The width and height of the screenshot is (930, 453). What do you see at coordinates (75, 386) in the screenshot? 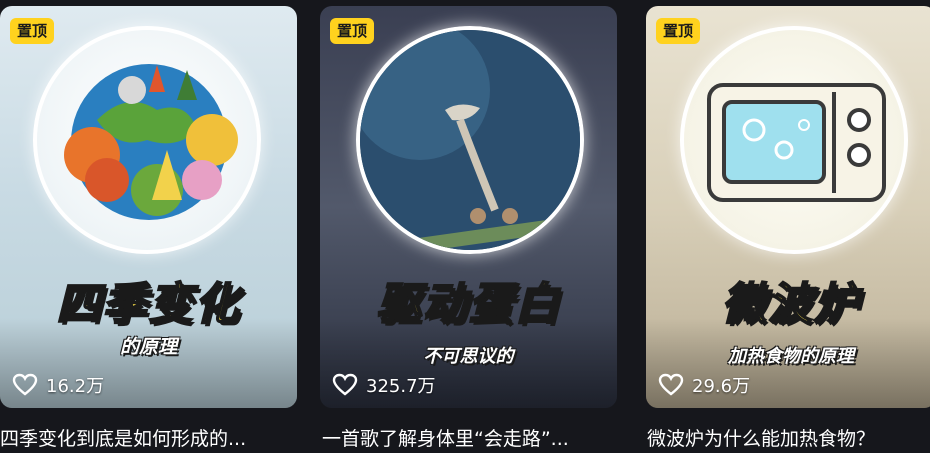
I see `likes-value: 16.2万` at bounding box center [75, 386].